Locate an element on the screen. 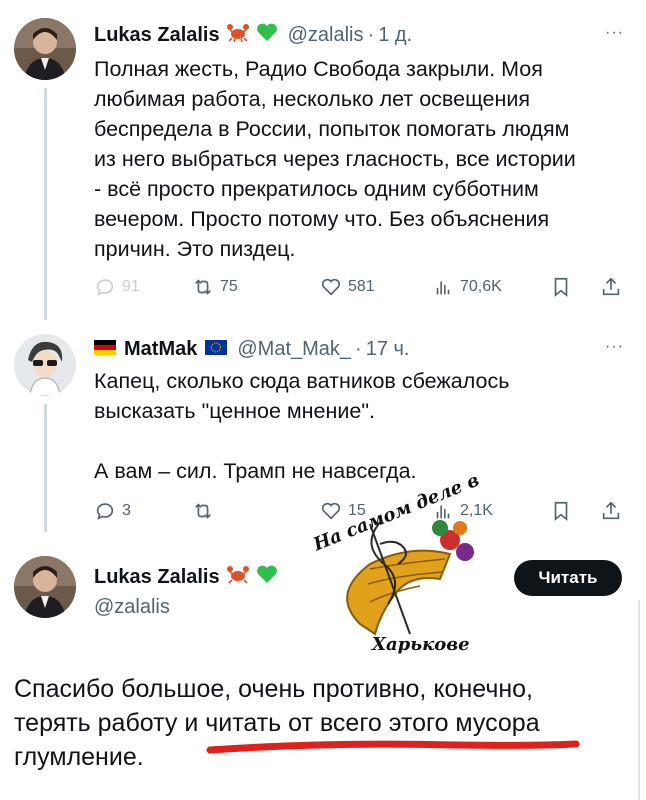  retweet-button is located at coordinates (206, 511).